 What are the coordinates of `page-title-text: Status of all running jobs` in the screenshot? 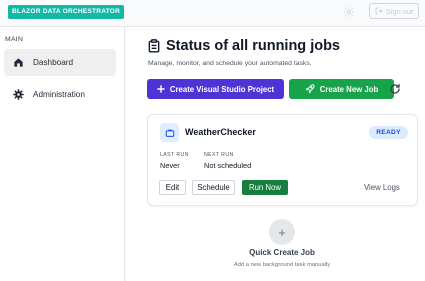 It's located at (253, 46).